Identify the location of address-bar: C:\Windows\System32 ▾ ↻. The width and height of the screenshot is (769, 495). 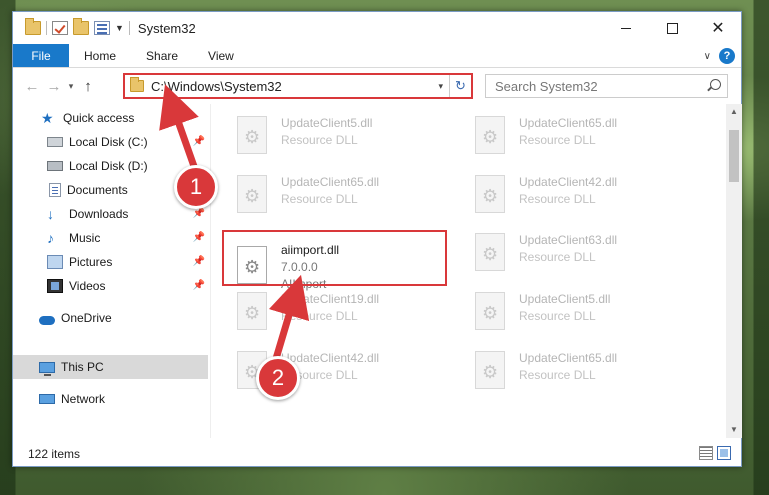
(298, 86).